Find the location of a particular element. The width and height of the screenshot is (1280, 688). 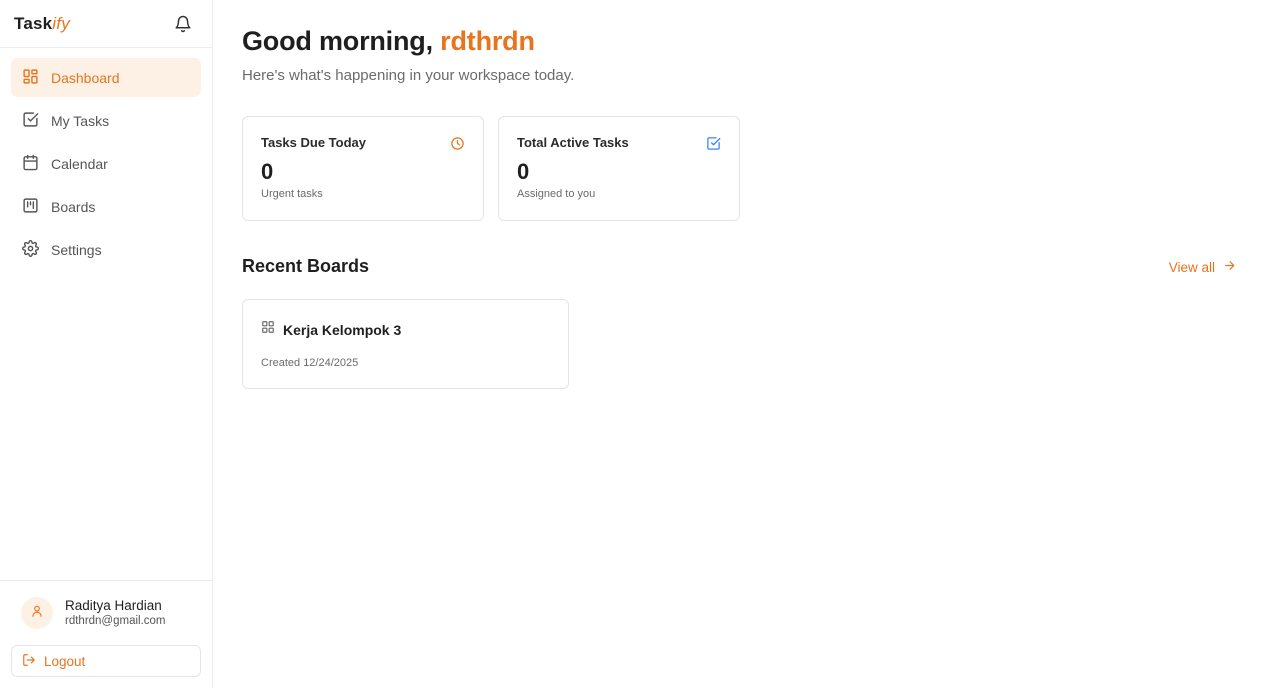

recent-boards-title: Recent Boards is located at coordinates (306, 266).